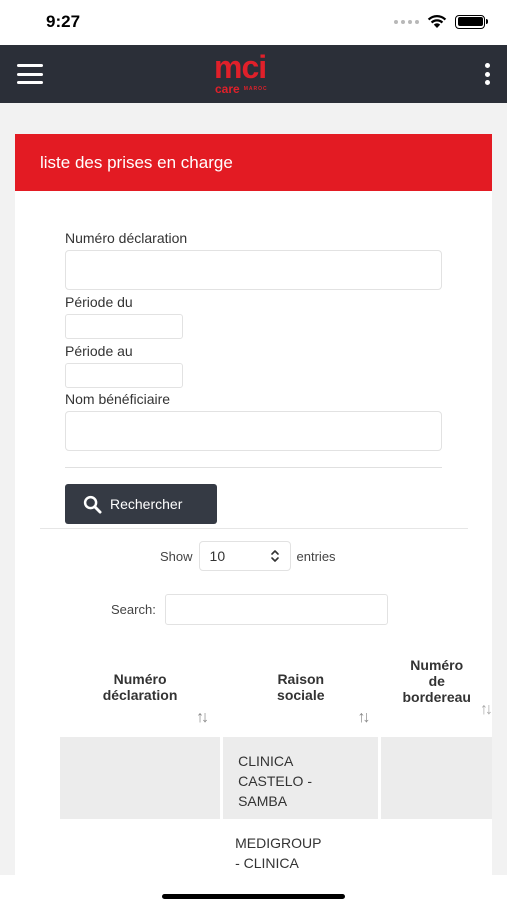 The width and height of the screenshot is (507, 900). What do you see at coordinates (133, 609) in the screenshot?
I see `search-label: Search:` at bounding box center [133, 609].